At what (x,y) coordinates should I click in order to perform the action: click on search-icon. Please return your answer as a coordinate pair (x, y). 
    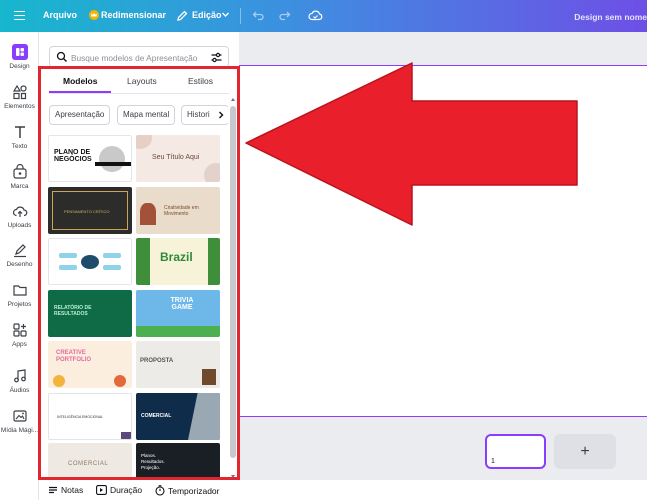
    Looking at the image, I should click on (61, 56).